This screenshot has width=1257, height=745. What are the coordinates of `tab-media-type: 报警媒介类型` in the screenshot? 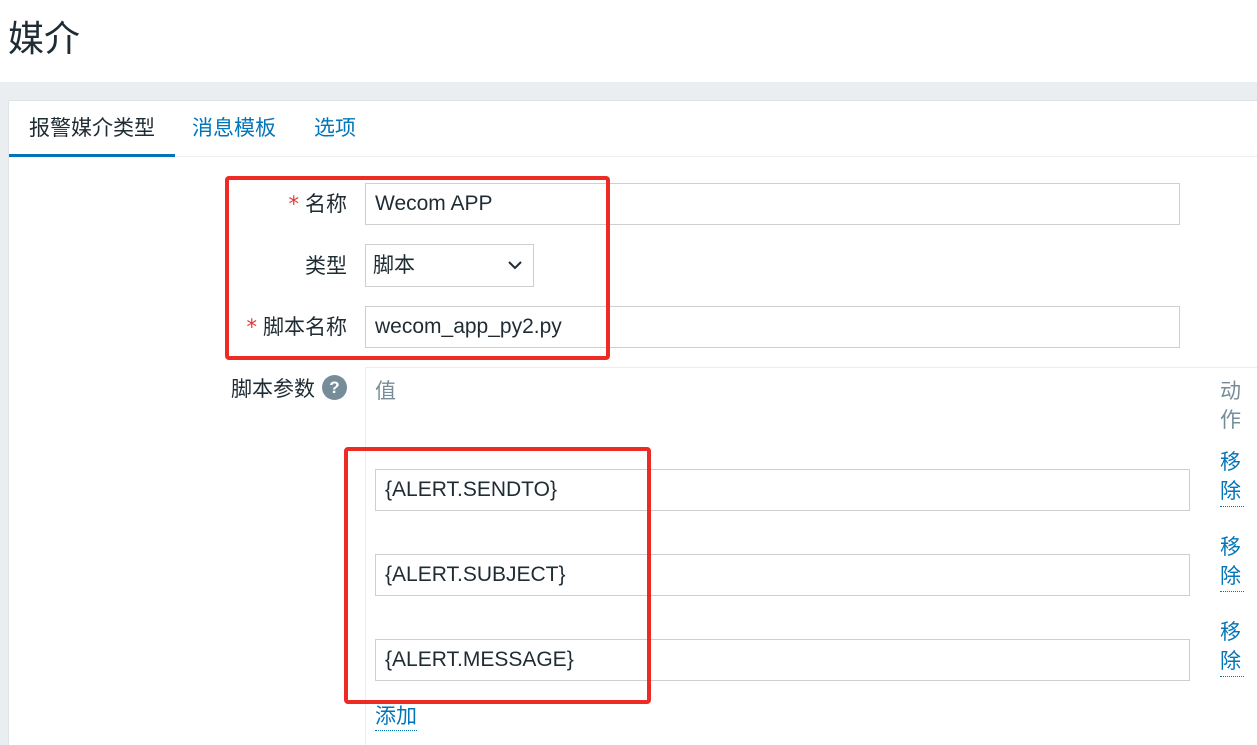 It's located at (92, 129).